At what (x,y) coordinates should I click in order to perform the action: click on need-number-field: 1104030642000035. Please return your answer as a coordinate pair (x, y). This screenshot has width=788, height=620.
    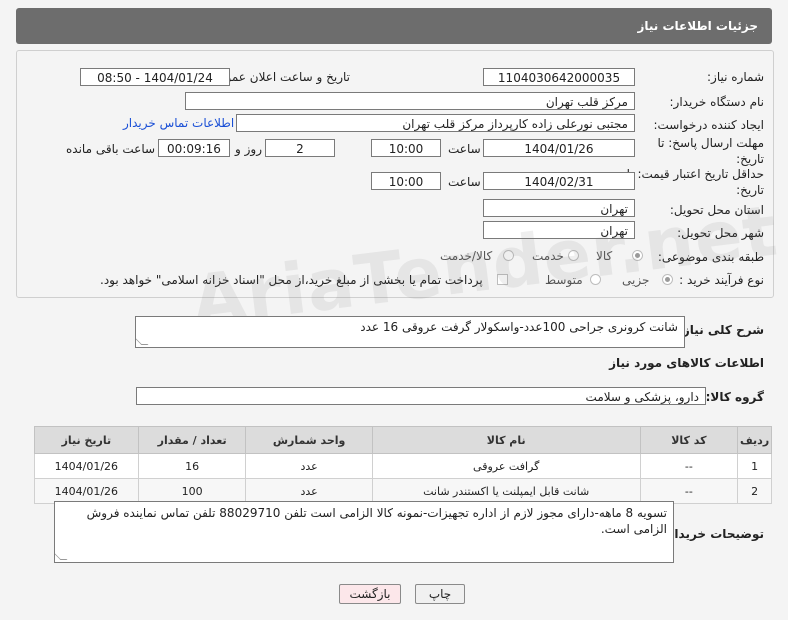
    Looking at the image, I should click on (559, 77).